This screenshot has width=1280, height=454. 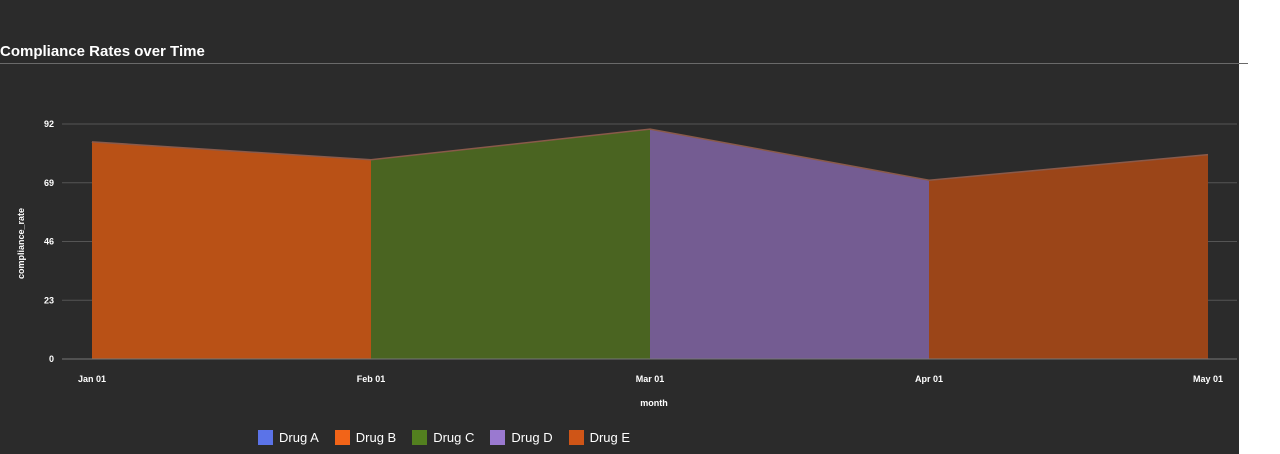 I want to click on legend-item-drug-e: Drug E, so click(x=599, y=437).